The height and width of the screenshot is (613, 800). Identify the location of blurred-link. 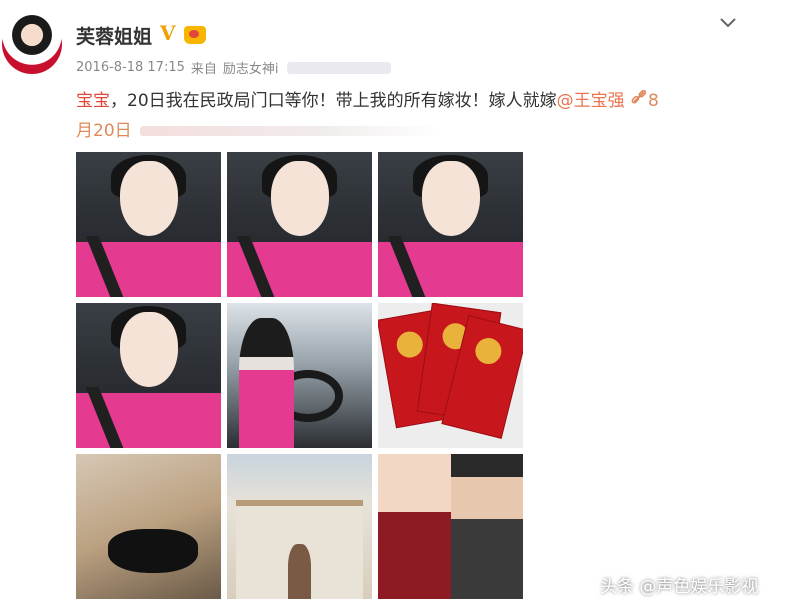
(289, 131).